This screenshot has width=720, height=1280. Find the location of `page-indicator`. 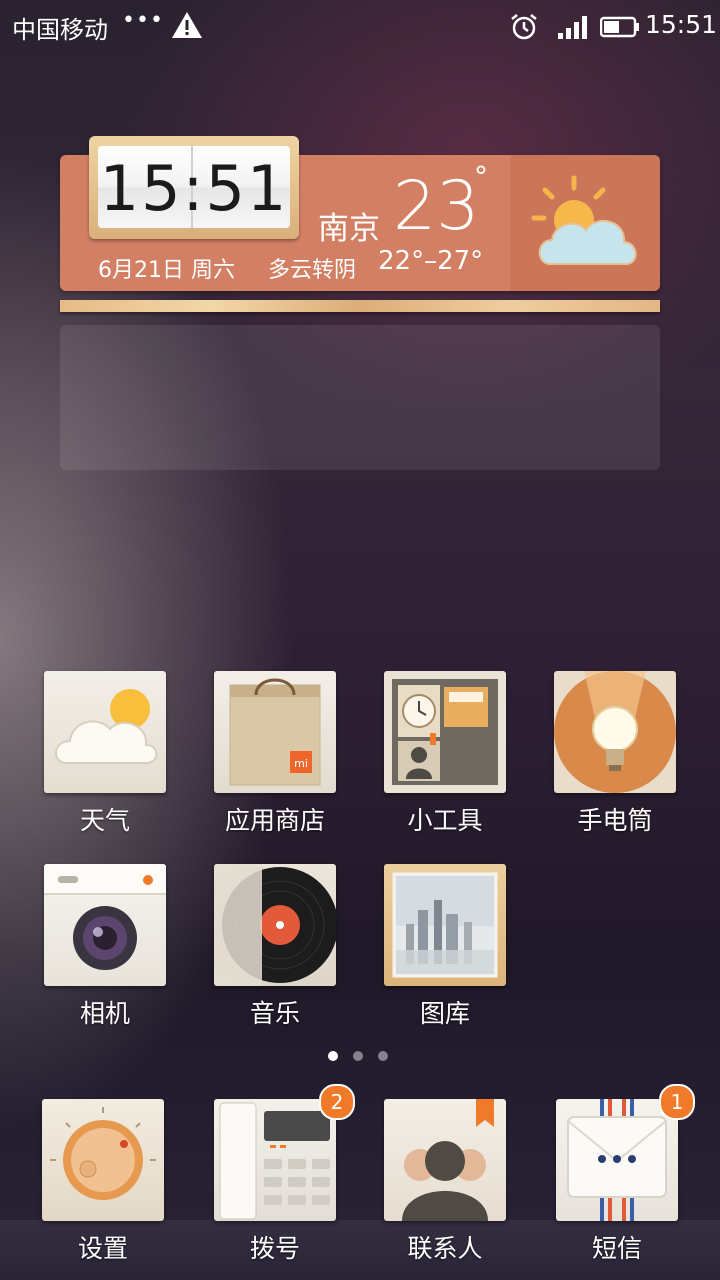

page-indicator is located at coordinates (360, 1057).